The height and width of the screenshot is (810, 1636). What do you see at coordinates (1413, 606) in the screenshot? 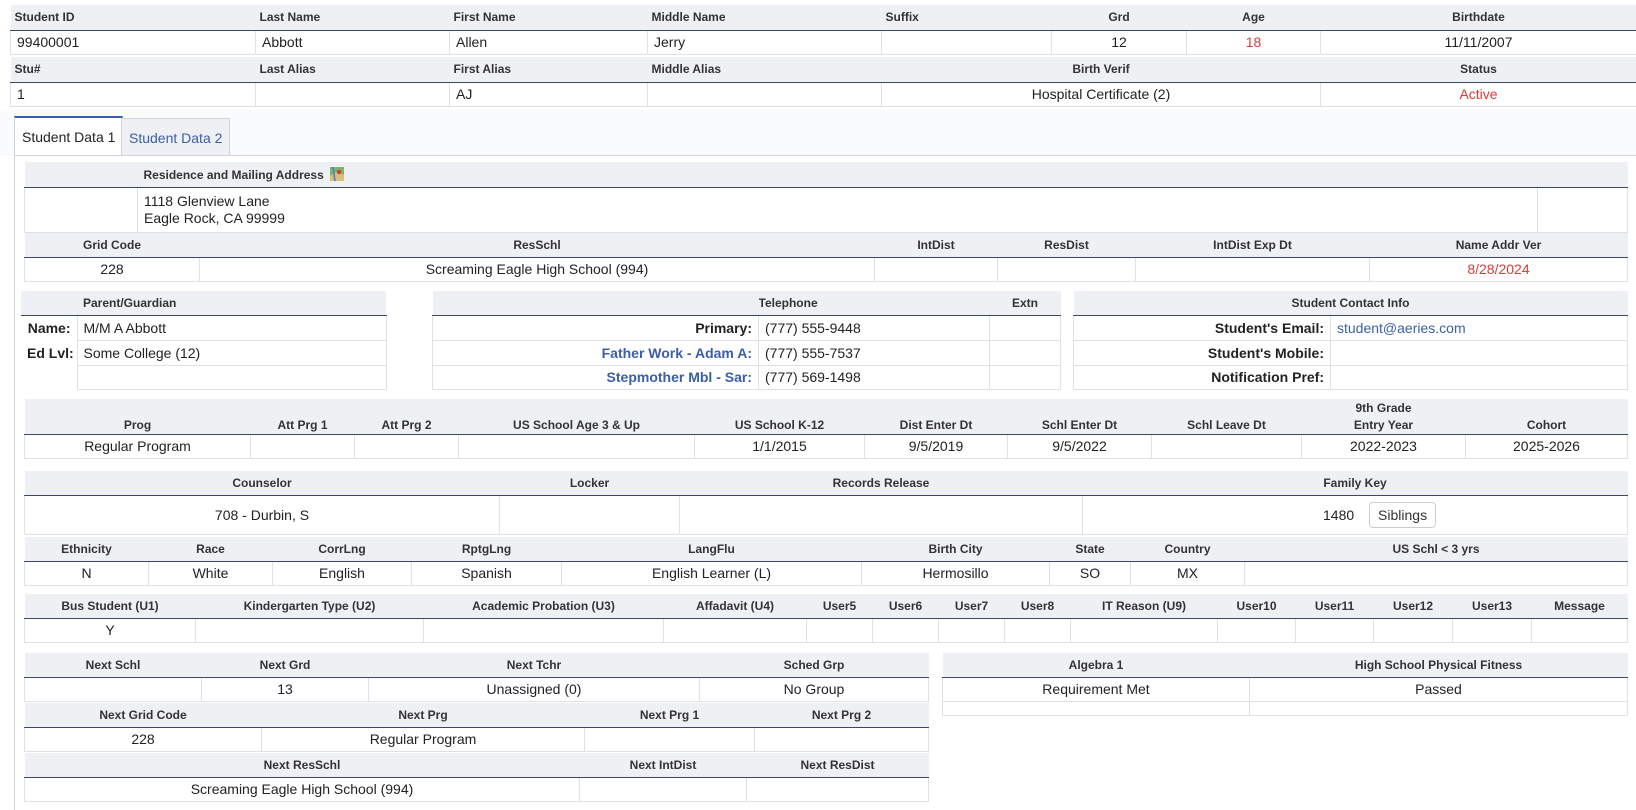
I see `user12-label: User12` at bounding box center [1413, 606].